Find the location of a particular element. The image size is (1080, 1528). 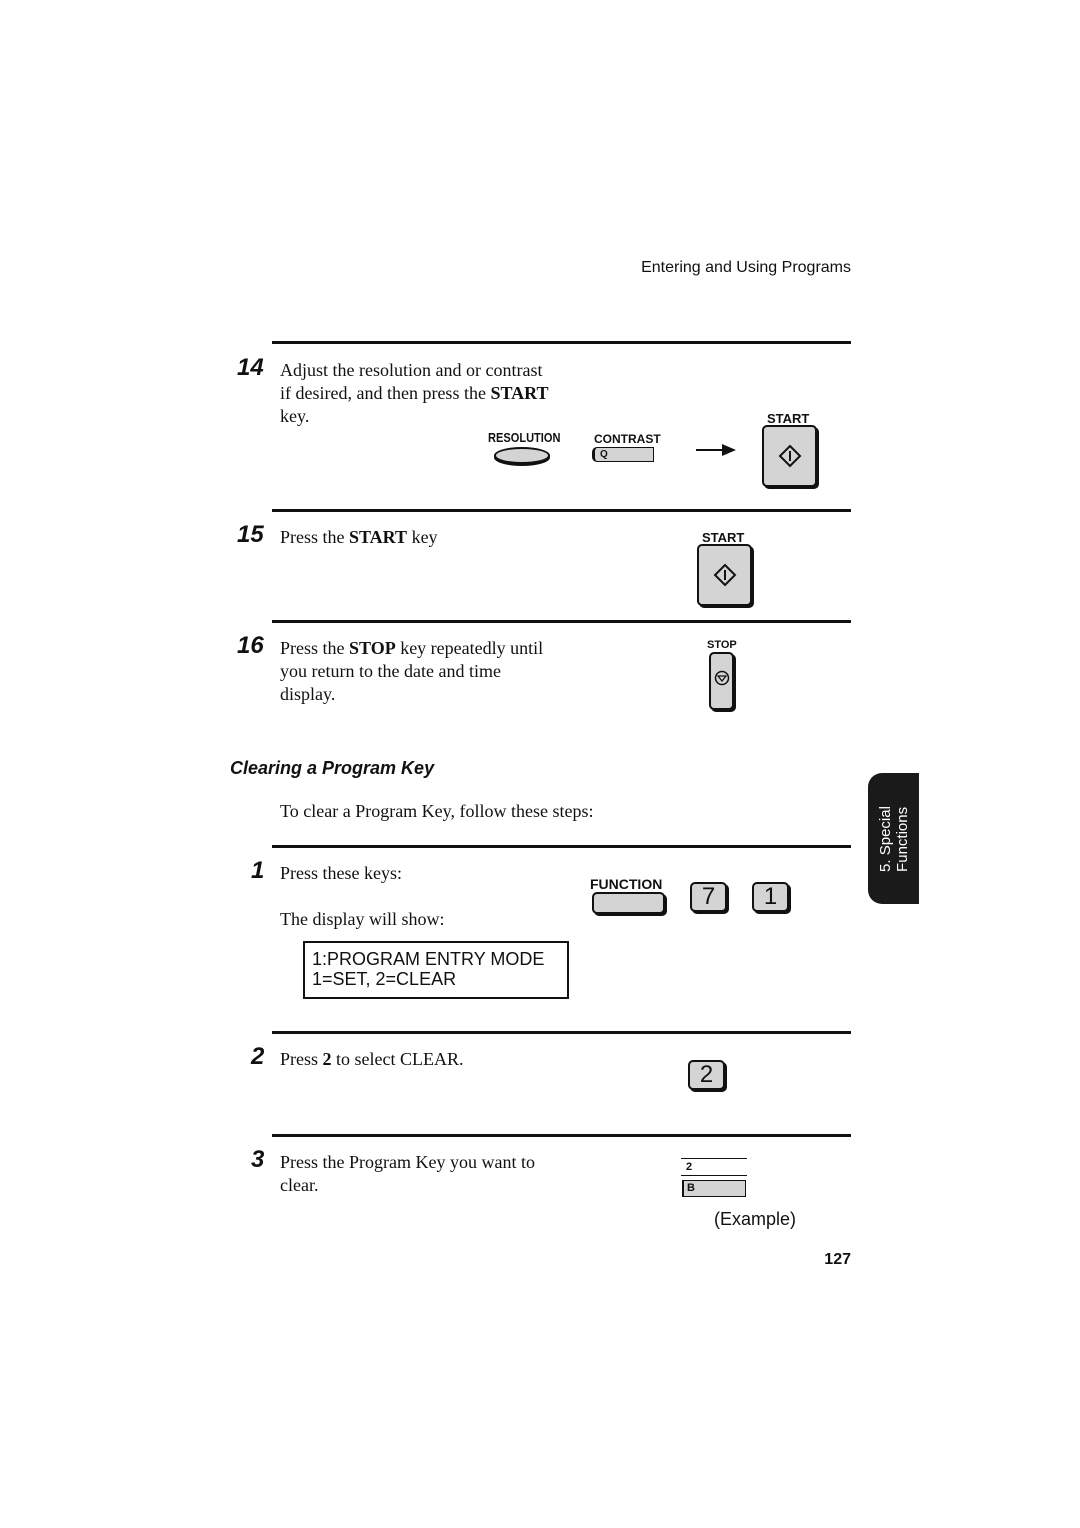

lcd-display: 1:PROGRAM ENTRY MODE 1=SET, 2=CLEAR is located at coordinates (436, 970).